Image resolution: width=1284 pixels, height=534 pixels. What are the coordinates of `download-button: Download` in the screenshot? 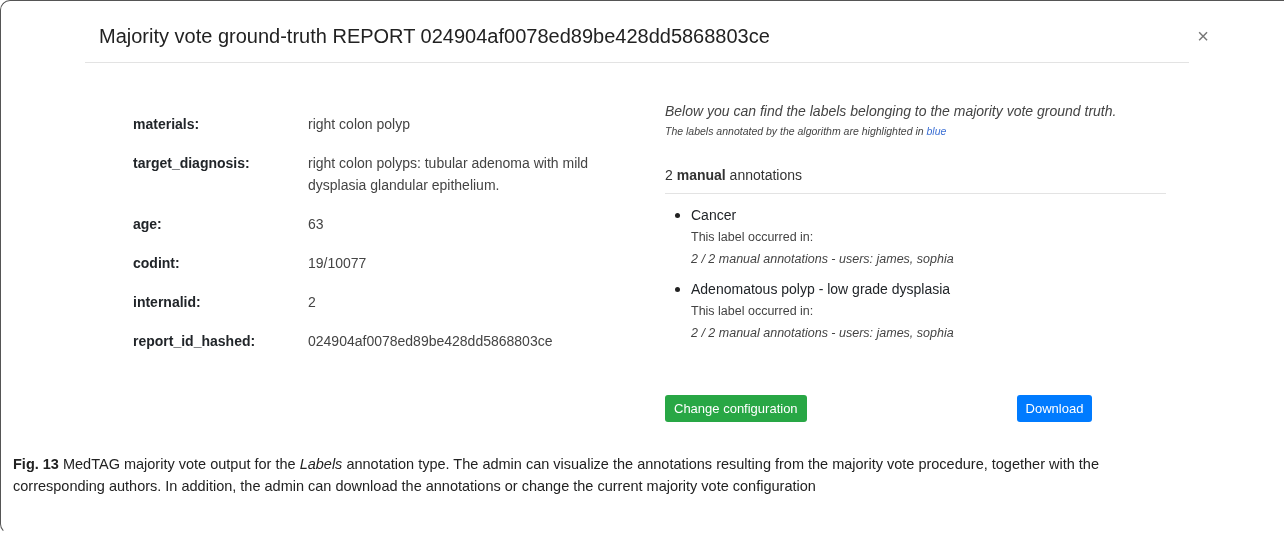 It's located at (1054, 408).